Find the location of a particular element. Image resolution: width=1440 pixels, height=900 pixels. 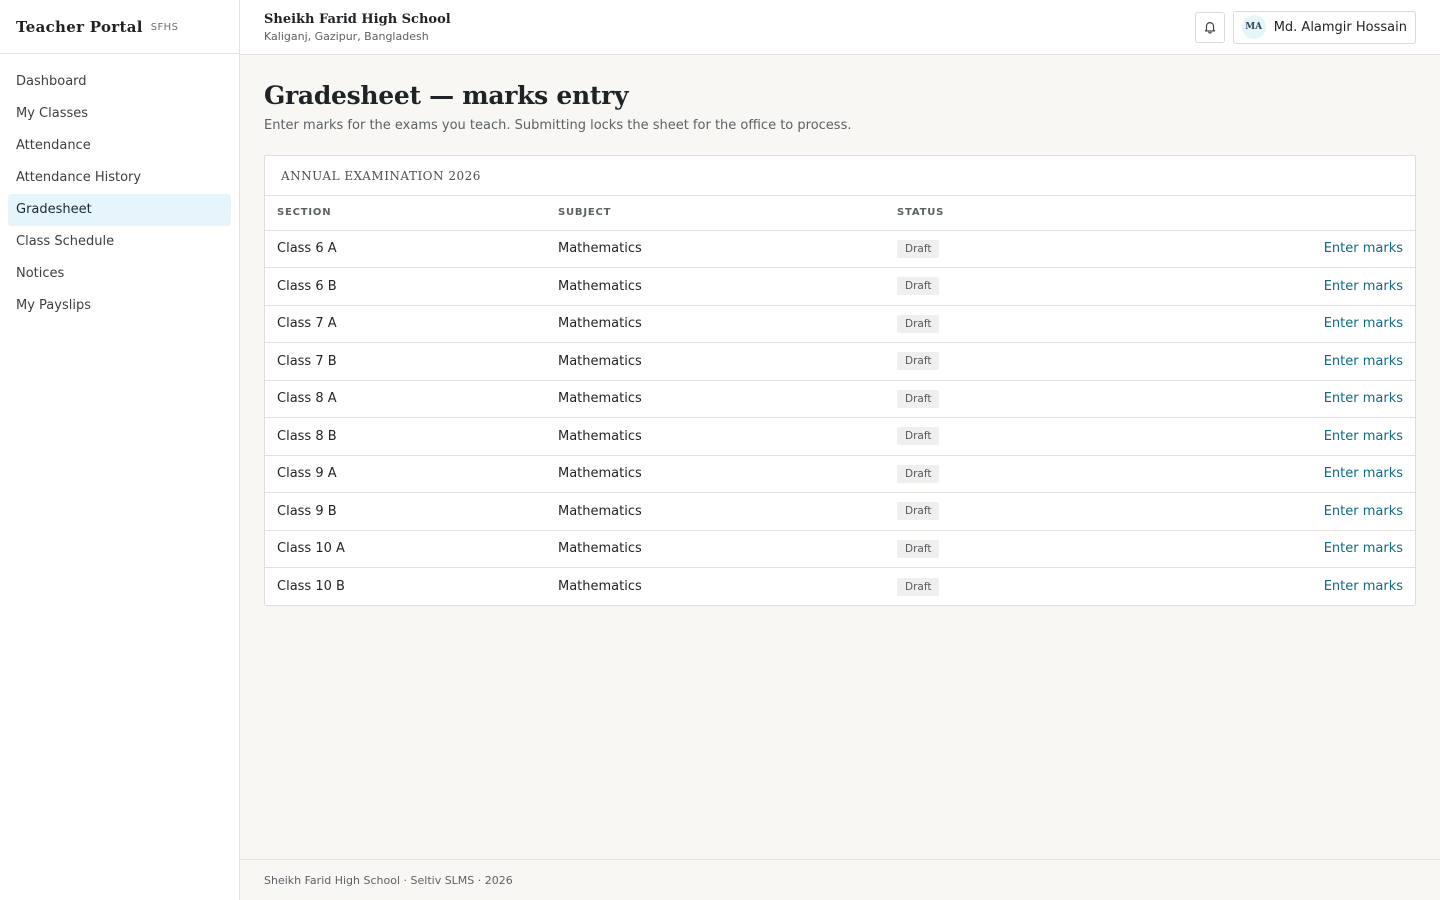

sidebar-item-my-payslips: My Payslips is located at coordinates (119, 306).